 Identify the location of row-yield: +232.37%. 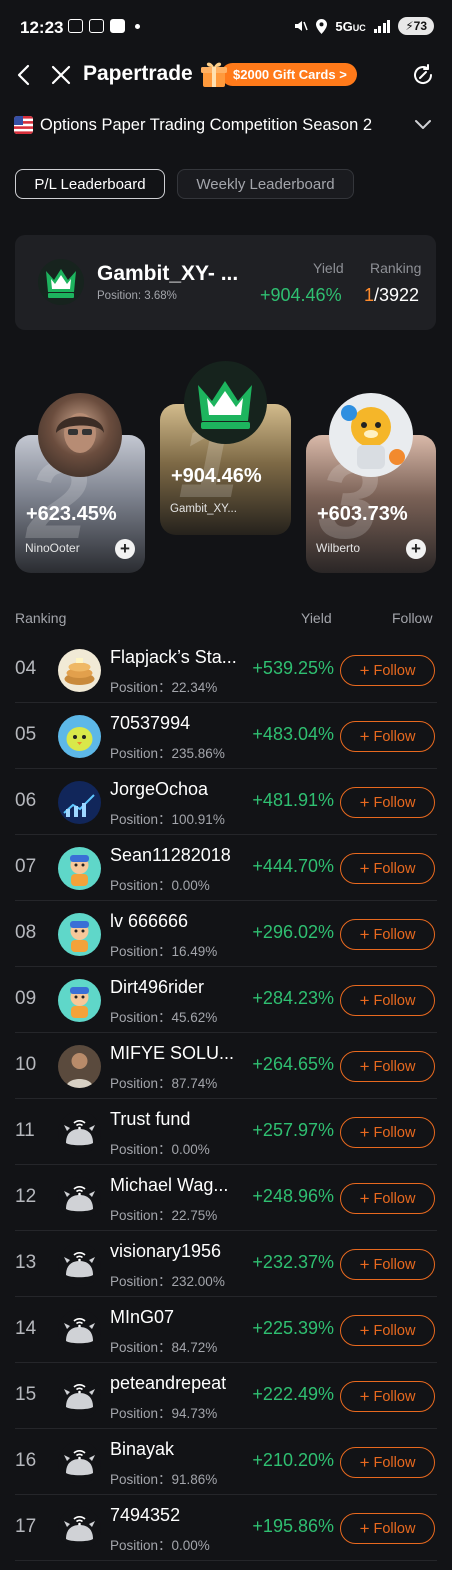
(293, 1262).